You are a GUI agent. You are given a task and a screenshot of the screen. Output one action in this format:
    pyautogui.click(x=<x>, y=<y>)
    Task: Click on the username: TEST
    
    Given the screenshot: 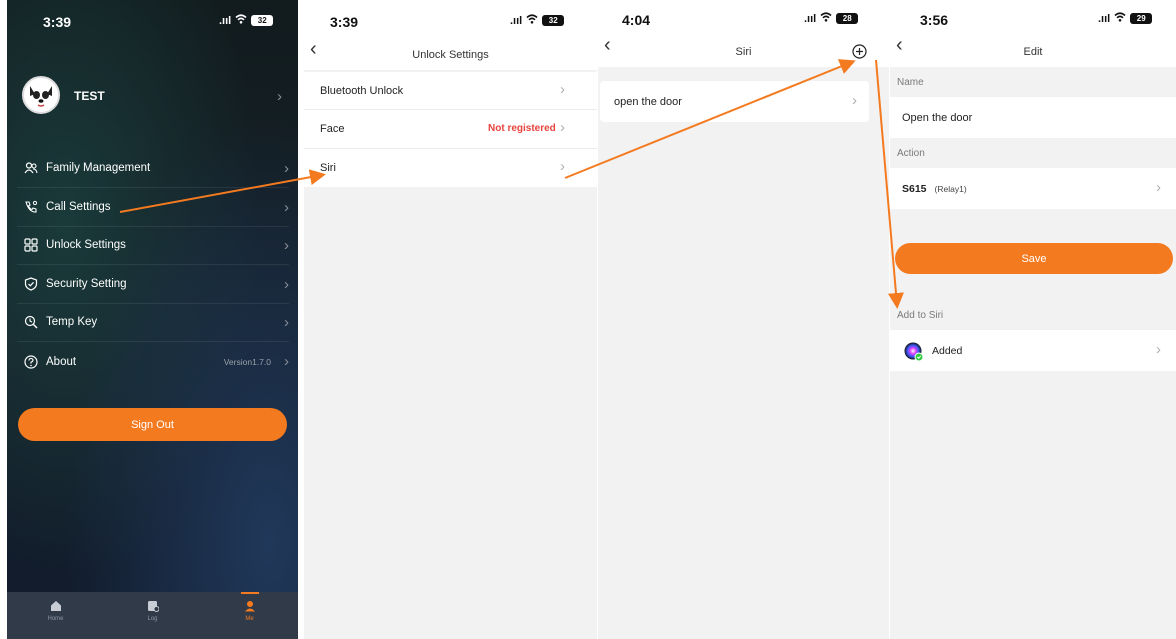 What is the action you would take?
    pyautogui.click(x=89, y=96)
    